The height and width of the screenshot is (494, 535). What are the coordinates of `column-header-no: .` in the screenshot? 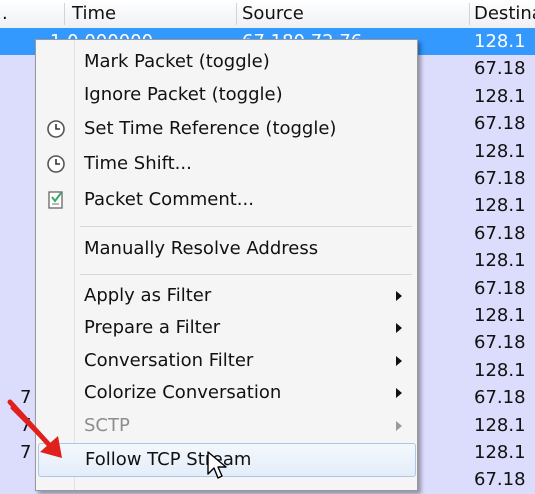 It's located at (5, 14).